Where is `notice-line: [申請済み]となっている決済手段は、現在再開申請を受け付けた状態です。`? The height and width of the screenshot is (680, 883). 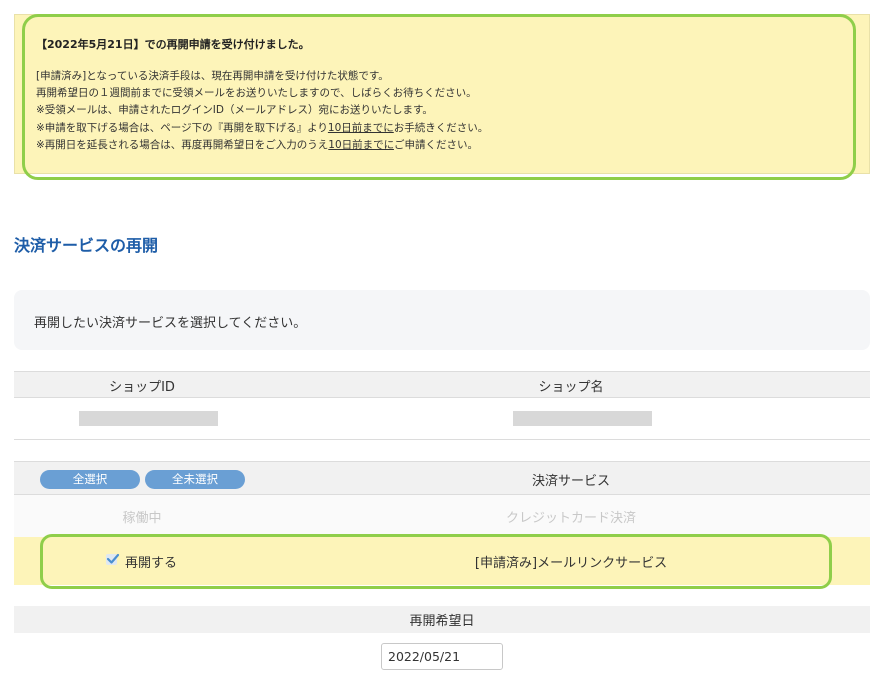
notice-line: [申請済み]となっている決済手段は、現在再開申請を受け付けた状態です。 is located at coordinates (212, 76).